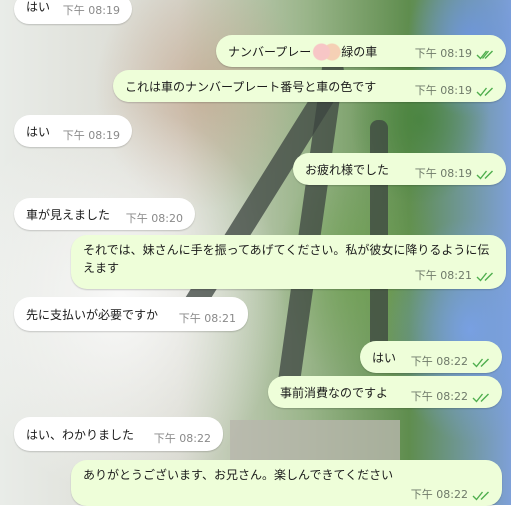 The image size is (511, 506). Describe the element at coordinates (80, 435) in the screenshot. I see `message-text: はい、わかりました` at that location.